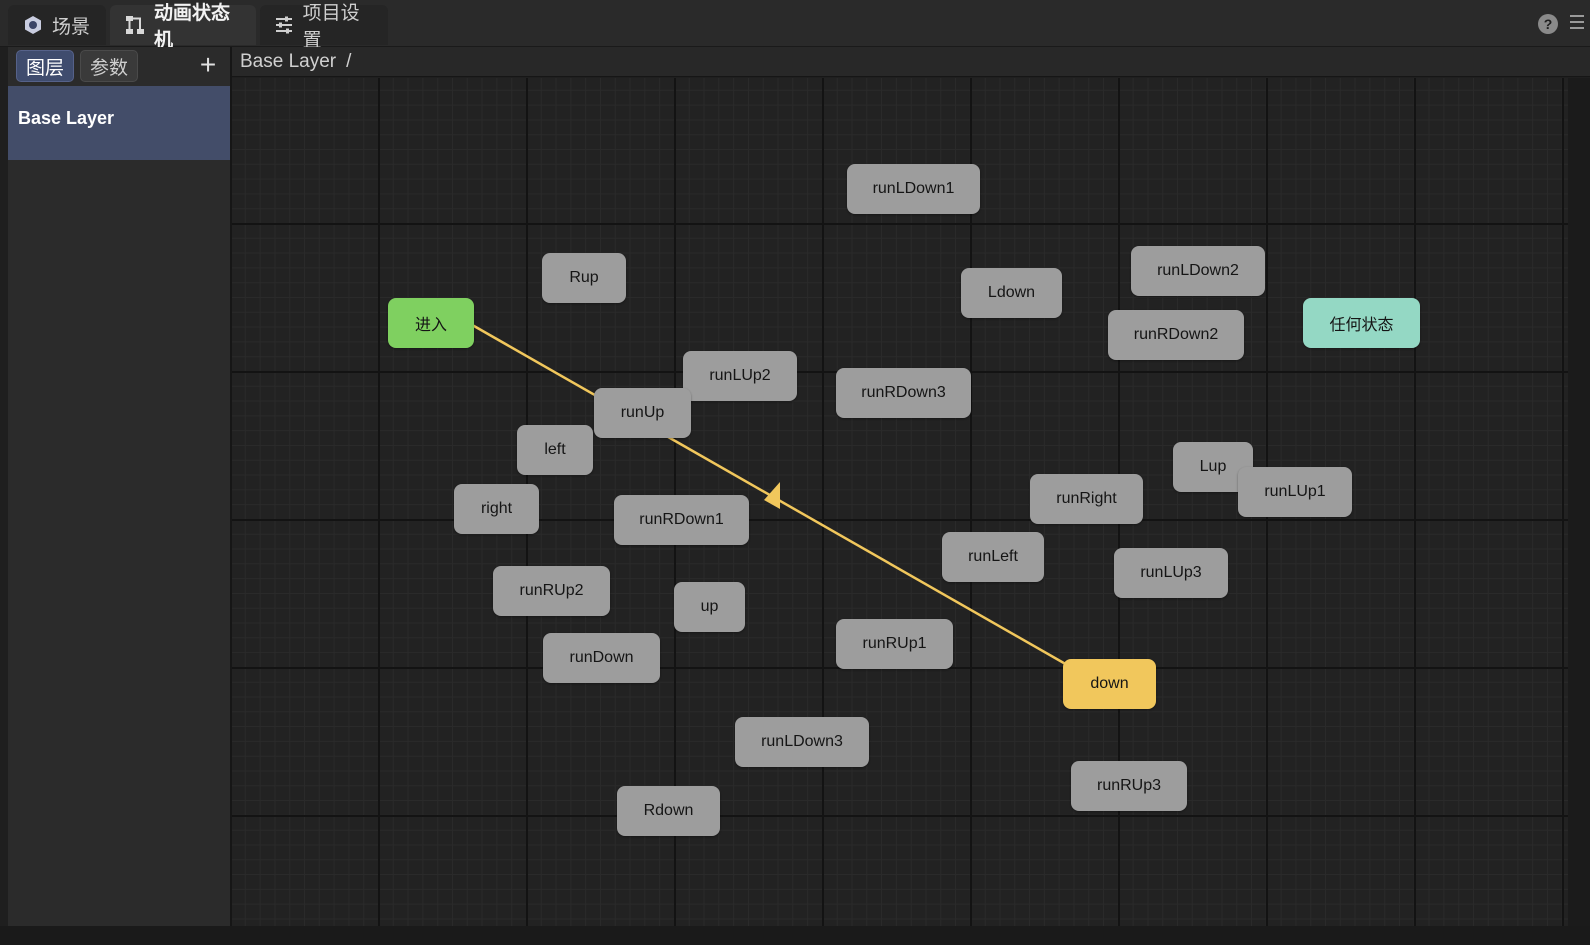 The height and width of the screenshot is (945, 1590). Describe the element at coordinates (284, 25) in the screenshot. I see `settings-sliders-icon` at that location.